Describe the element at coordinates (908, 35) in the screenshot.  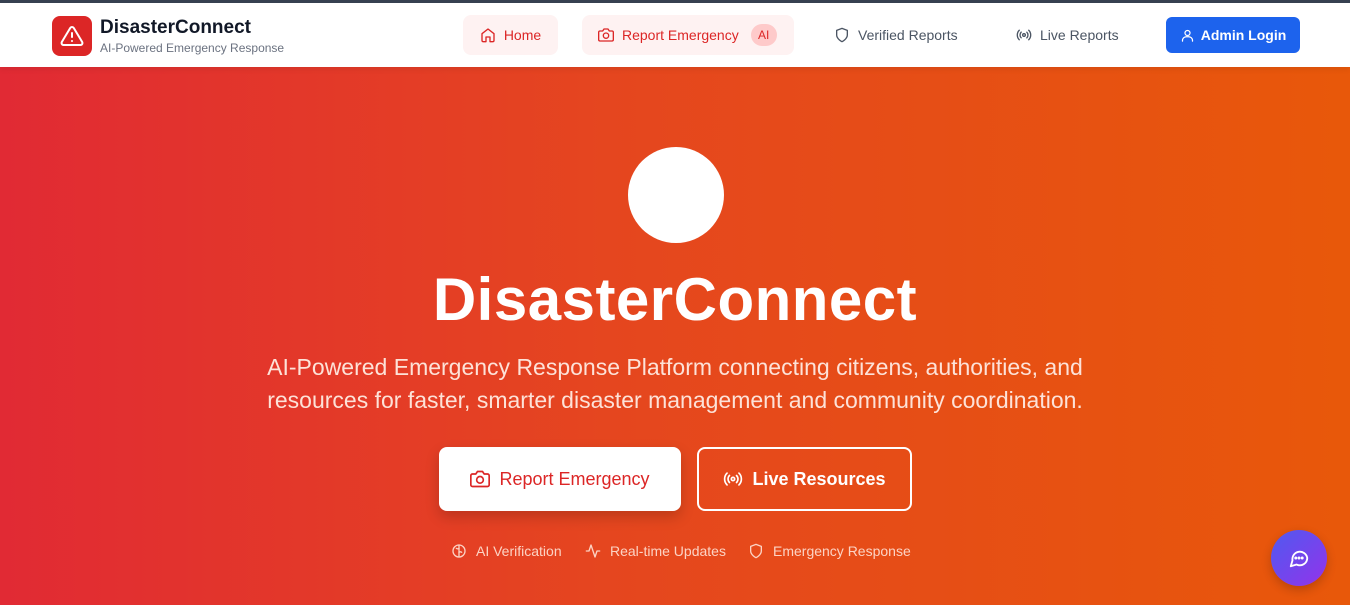
I see `nav-verified-label: Verified Reports` at that location.